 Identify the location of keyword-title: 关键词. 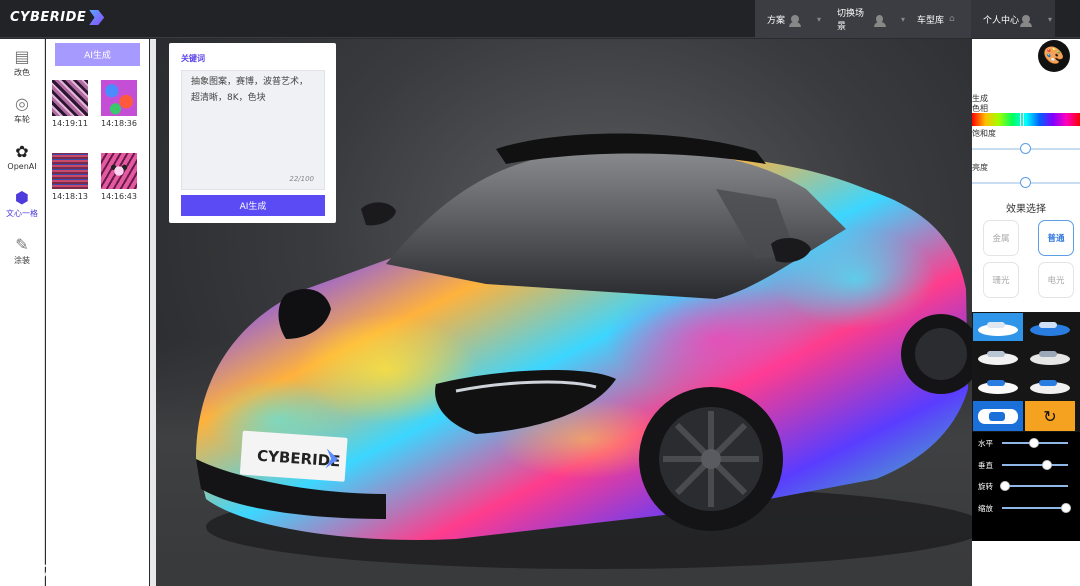
(193, 58).